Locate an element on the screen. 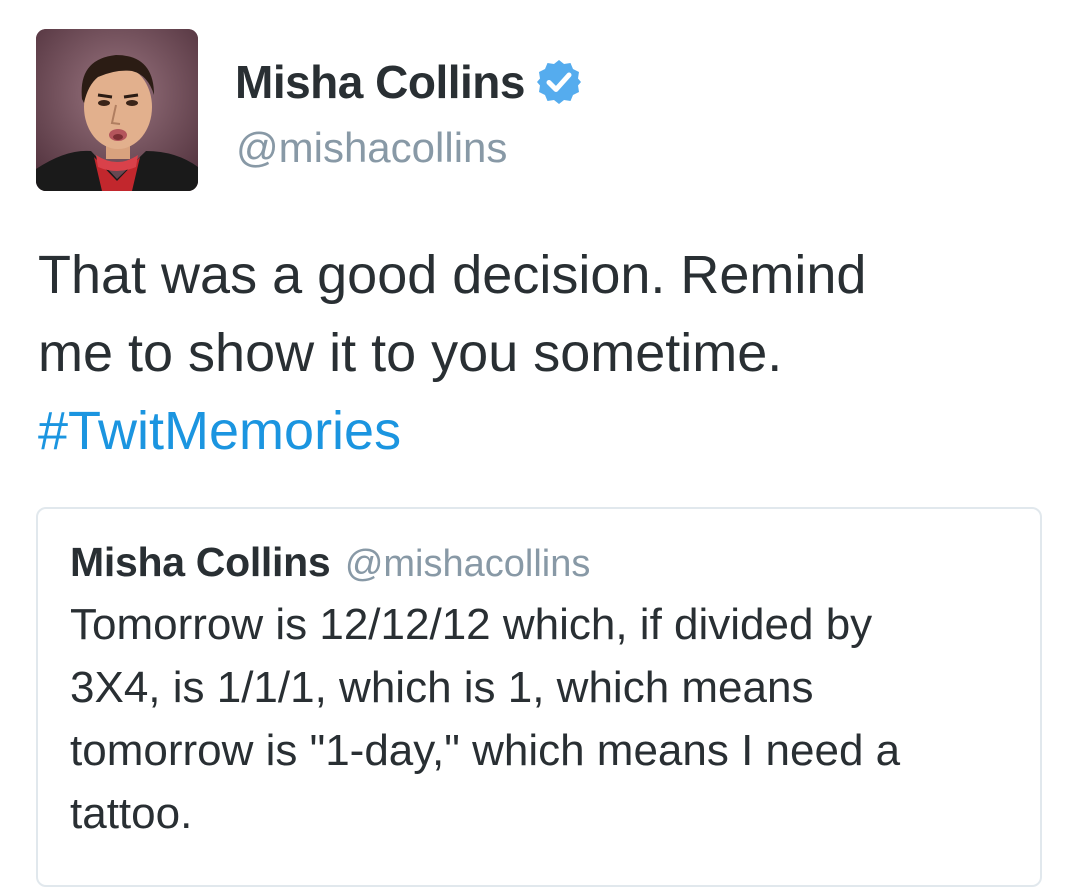 The width and height of the screenshot is (1080, 887). avatar is located at coordinates (117, 110).